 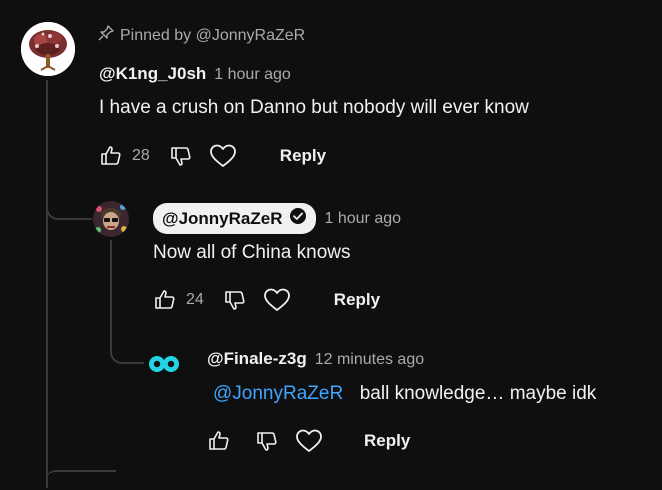 What do you see at coordinates (81, 480) in the screenshot?
I see `thread-connector-more` at bounding box center [81, 480].